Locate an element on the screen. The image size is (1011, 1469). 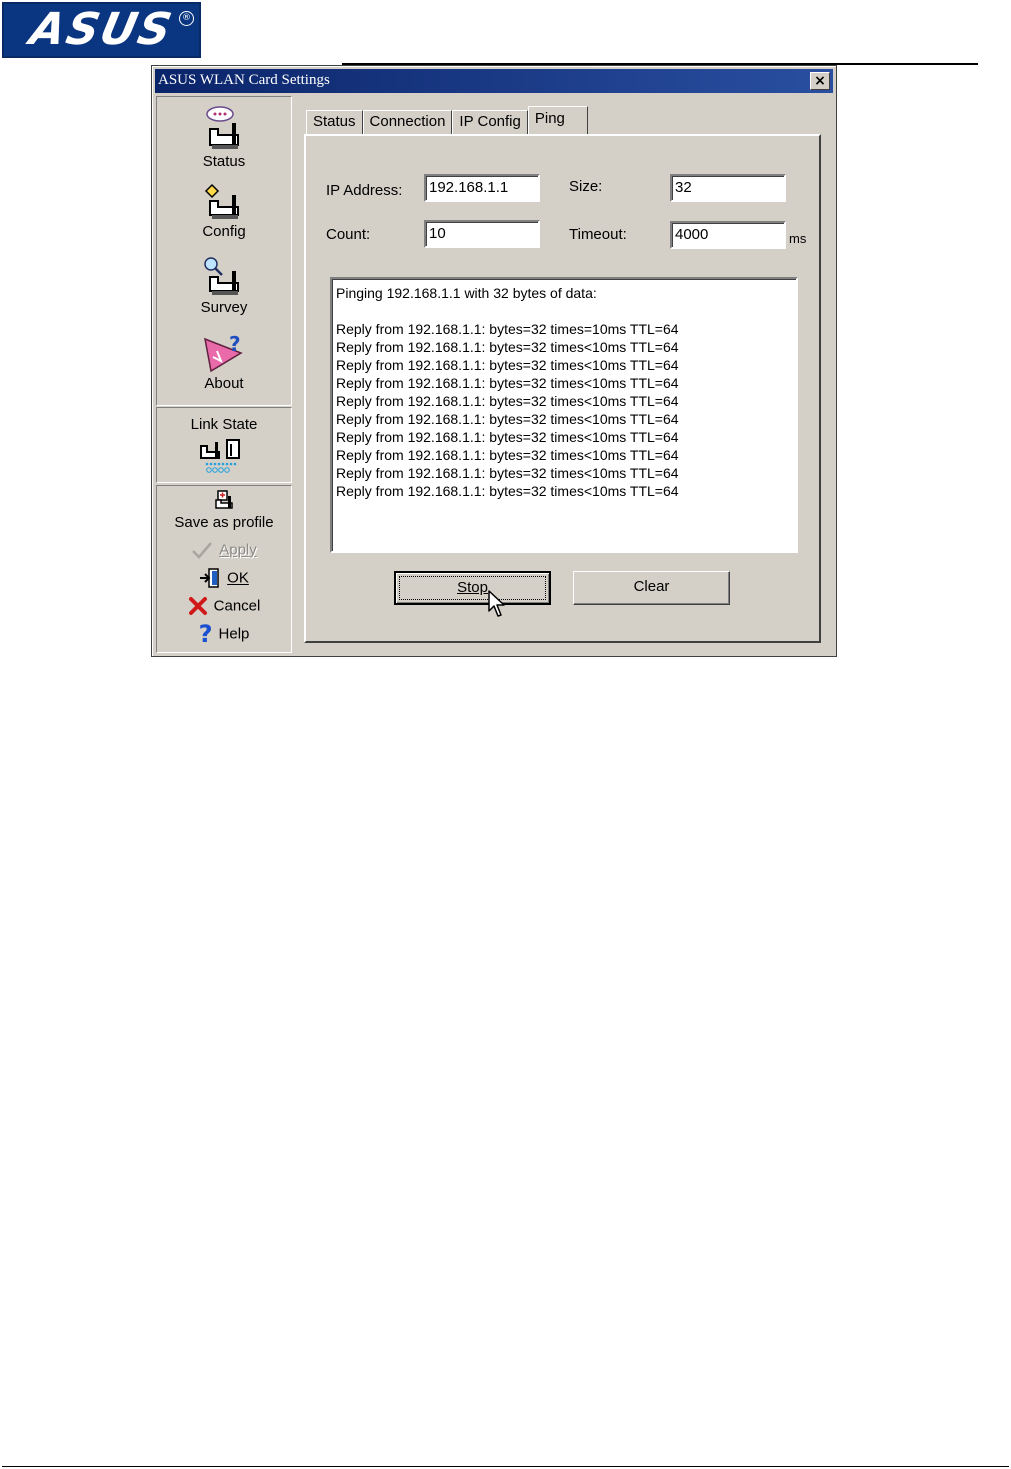
asus-logo: ASUS ® is located at coordinates (101, 30).